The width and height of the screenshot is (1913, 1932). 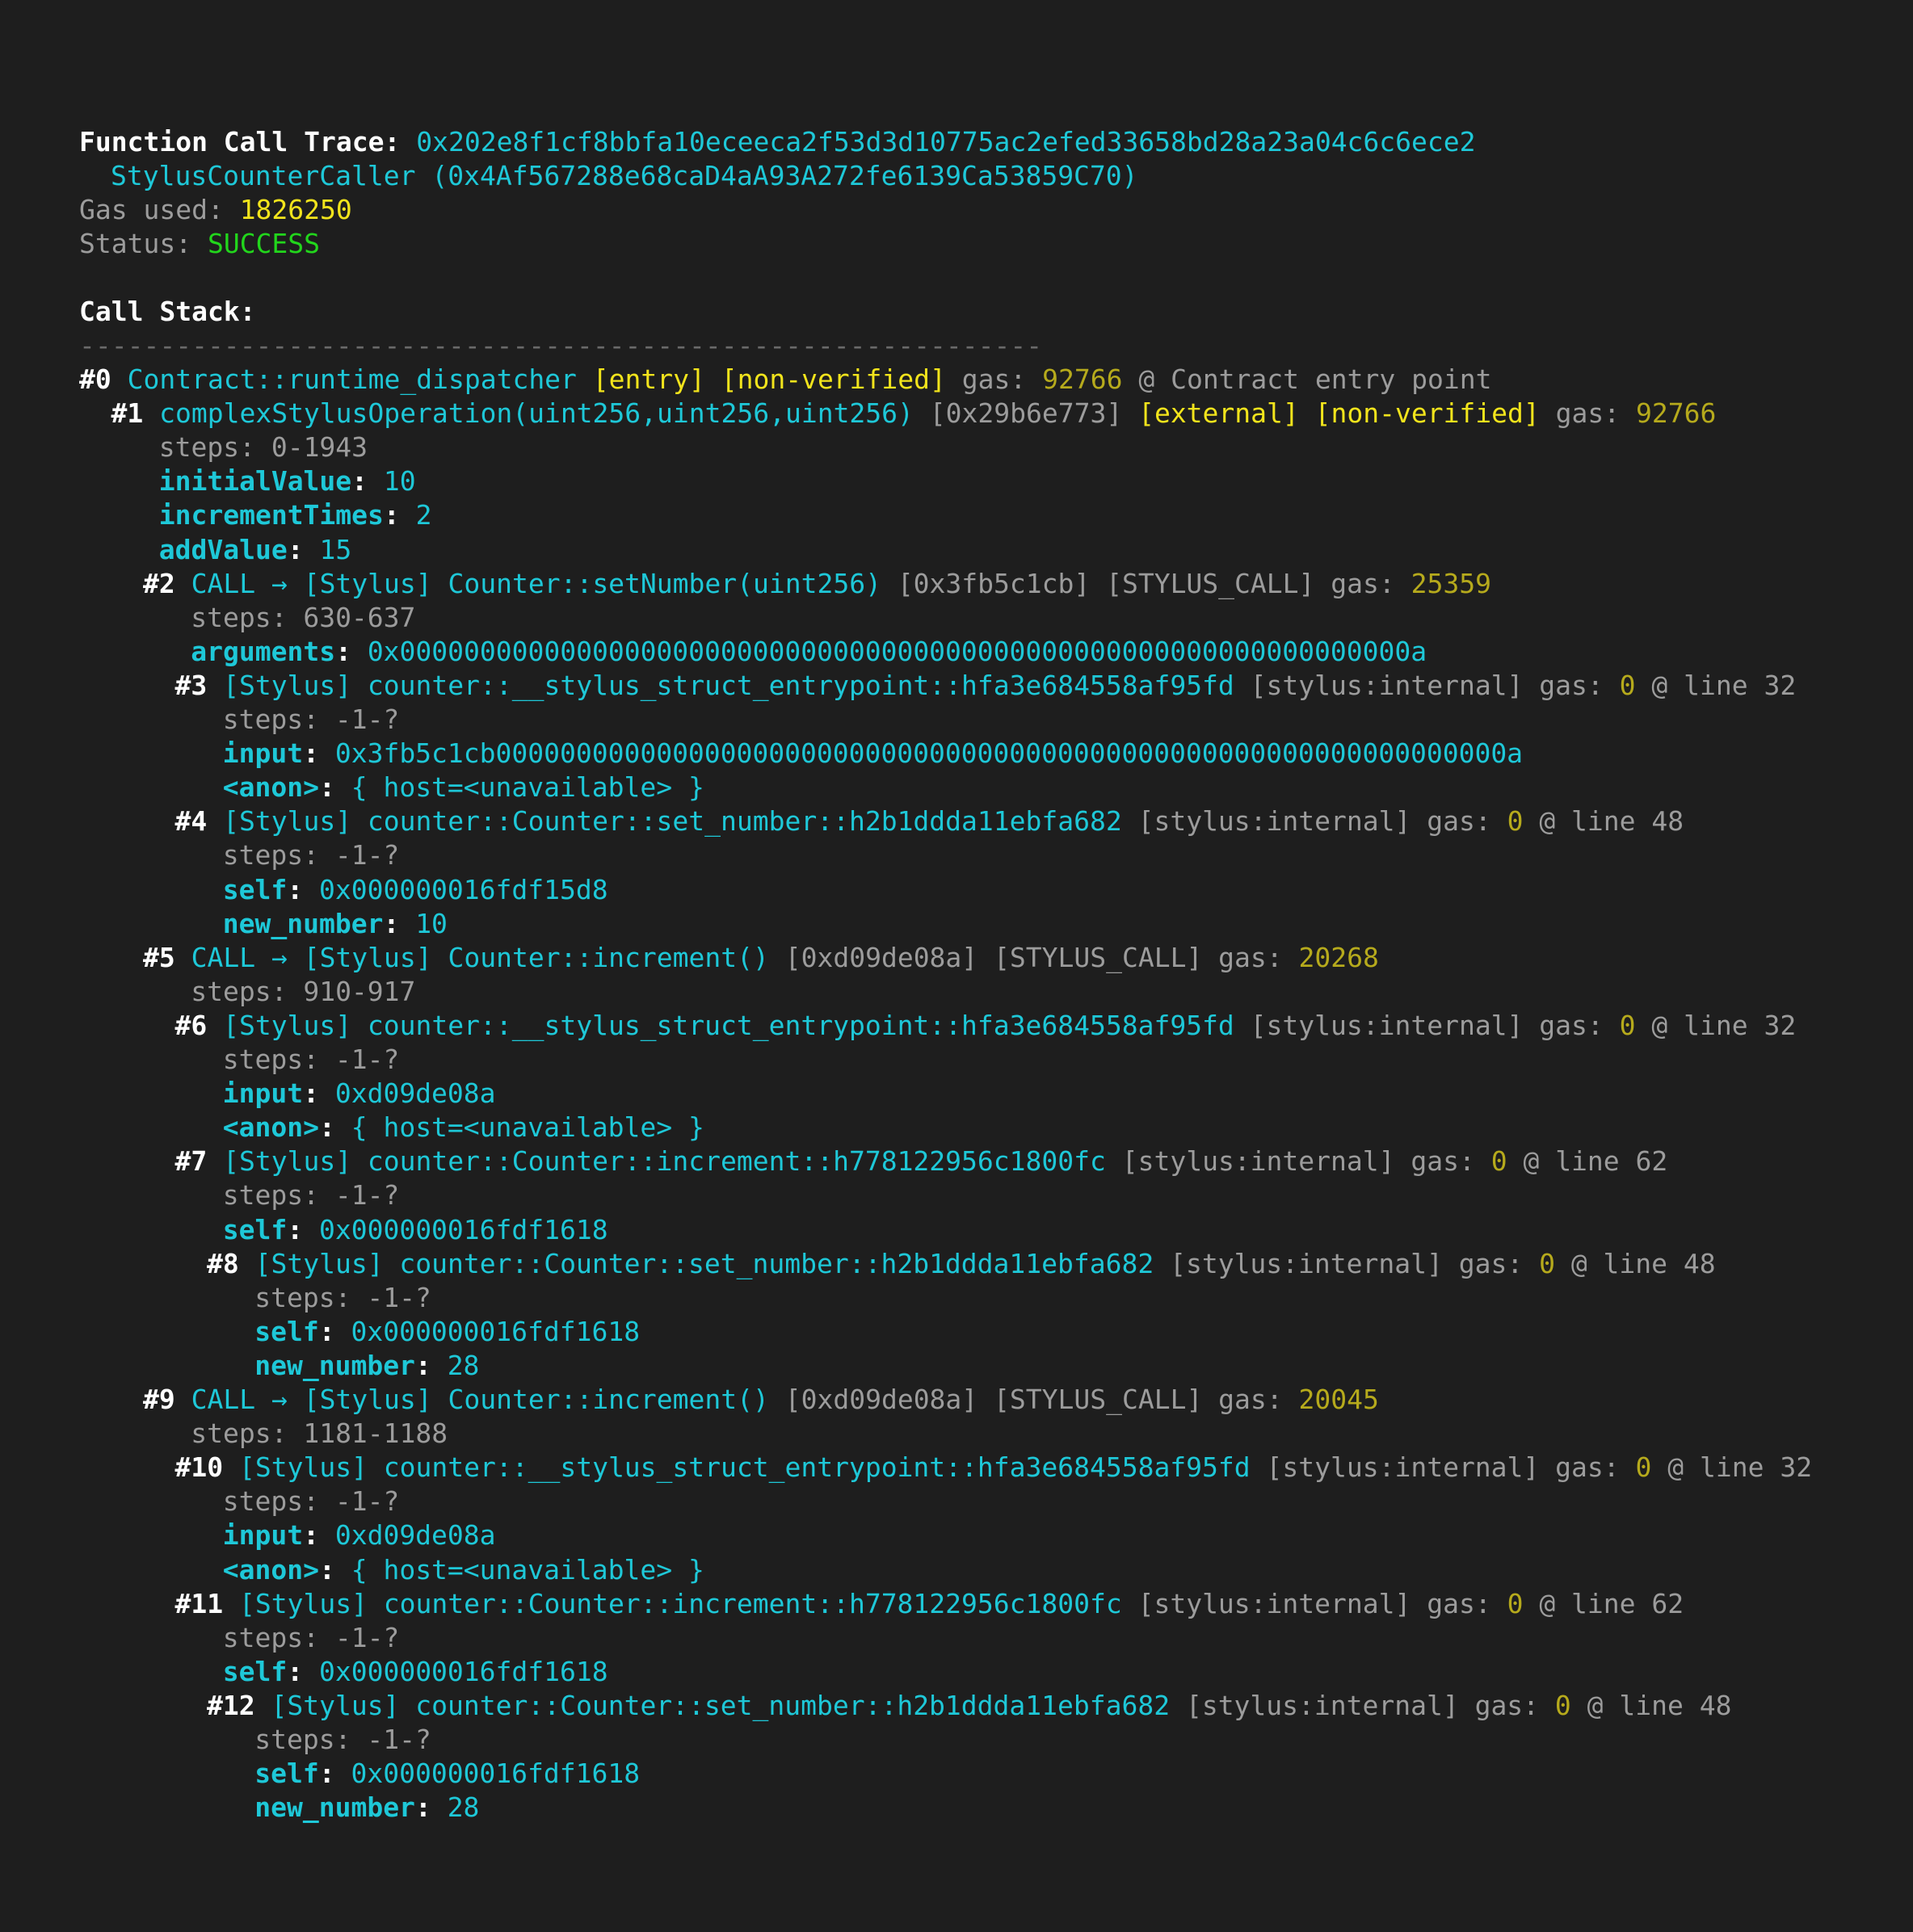 I want to click on frame-segment: Contract::runtime_dispatcher, so click(x=352, y=379).